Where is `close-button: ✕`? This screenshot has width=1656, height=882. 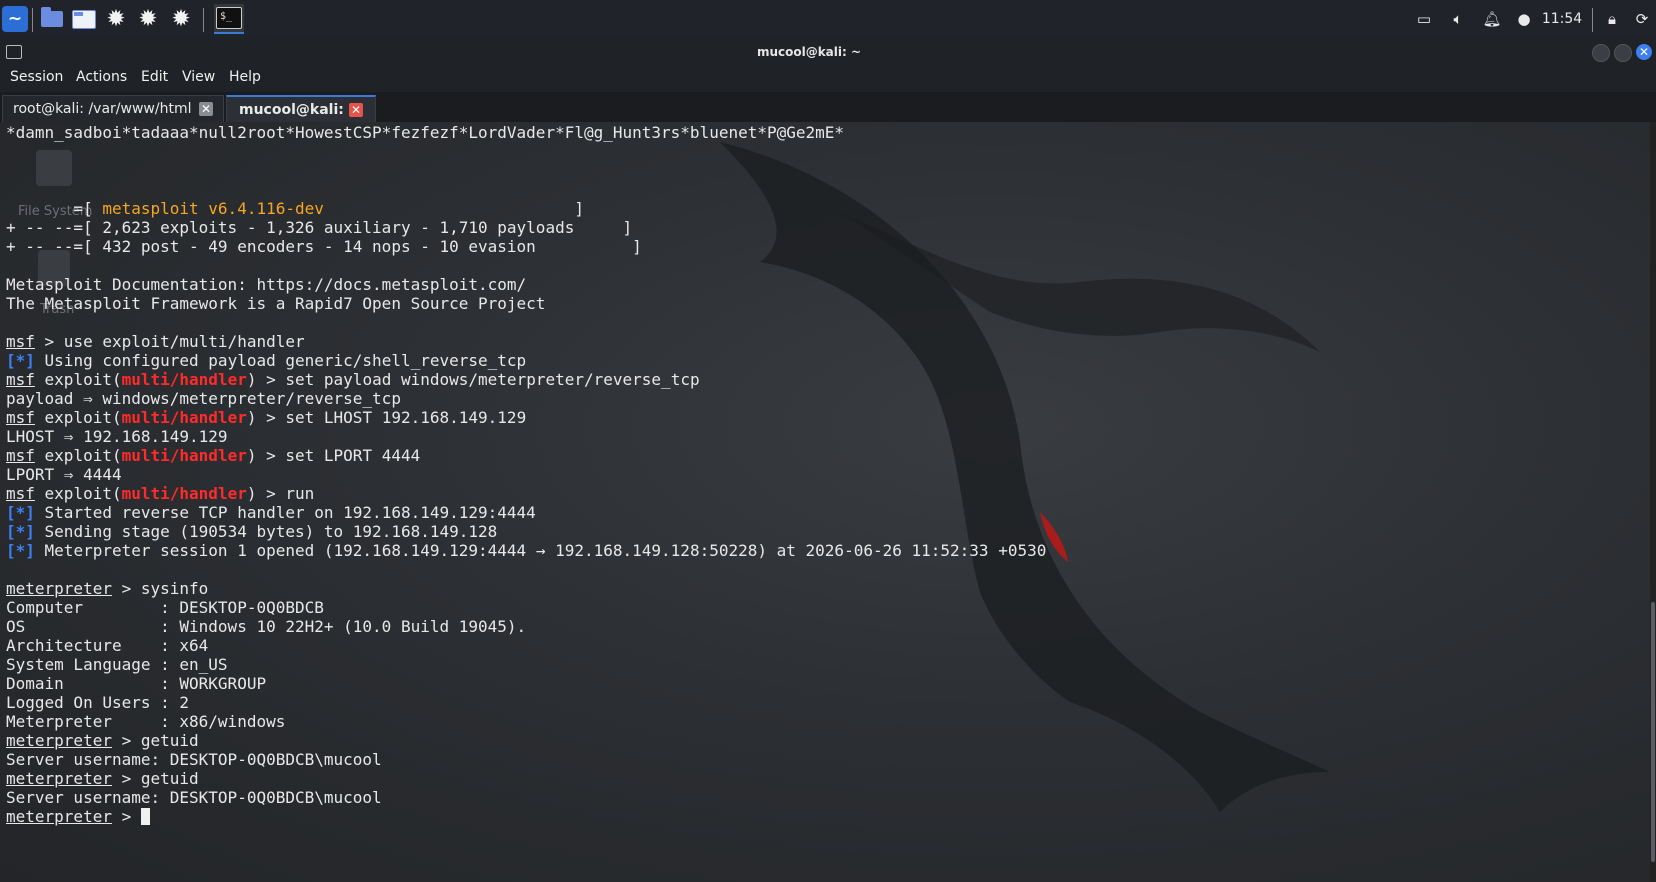
close-button: ✕ is located at coordinates (1644, 52).